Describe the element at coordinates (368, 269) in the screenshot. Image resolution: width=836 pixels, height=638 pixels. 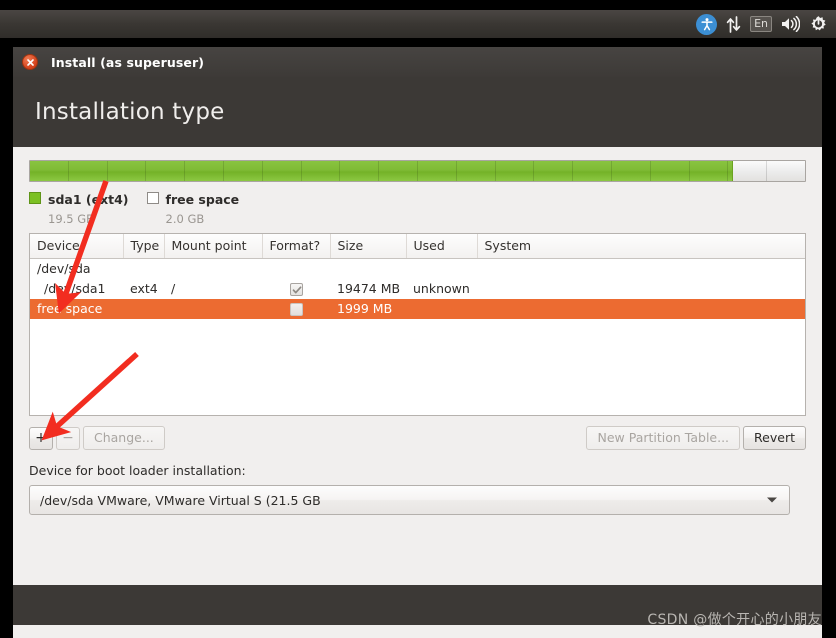
I see `cell-size` at that location.